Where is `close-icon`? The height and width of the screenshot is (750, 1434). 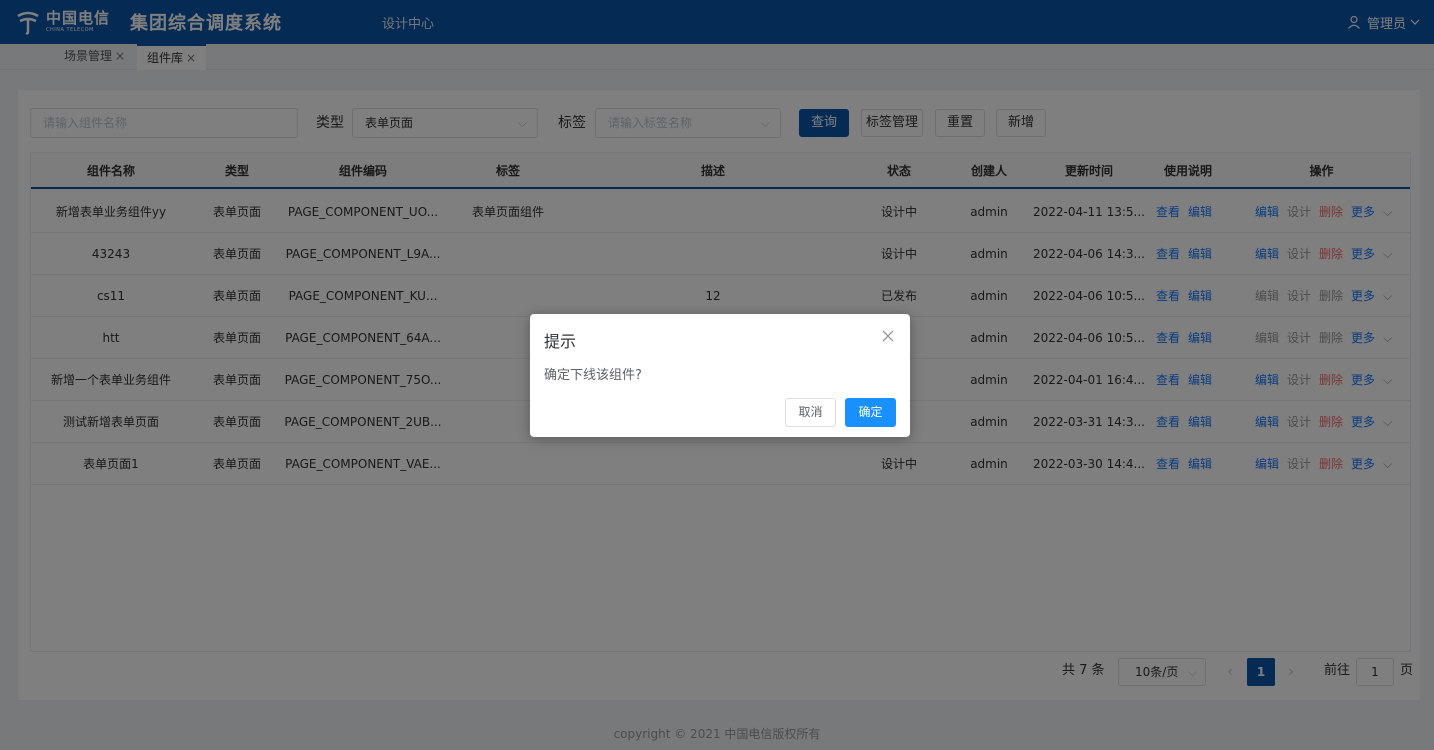
close-icon is located at coordinates (888, 336).